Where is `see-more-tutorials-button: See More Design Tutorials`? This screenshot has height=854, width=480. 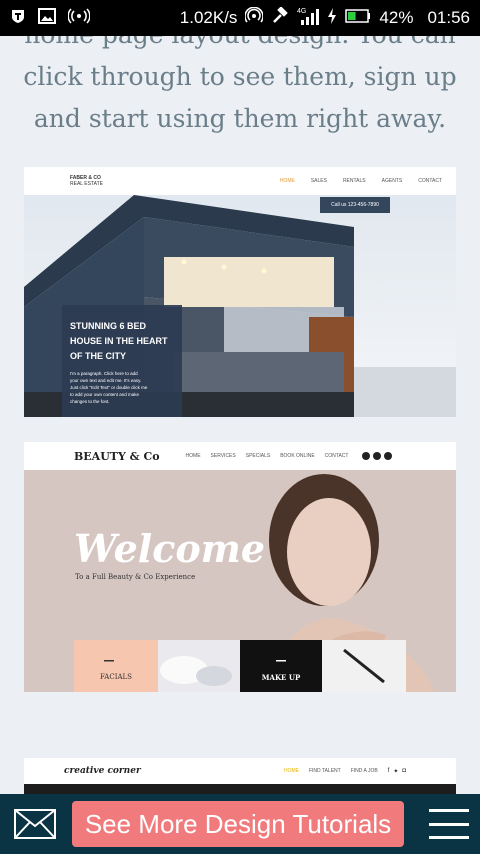 see-more-tutorials-button: See More Design Tutorials is located at coordinates (238, 824).